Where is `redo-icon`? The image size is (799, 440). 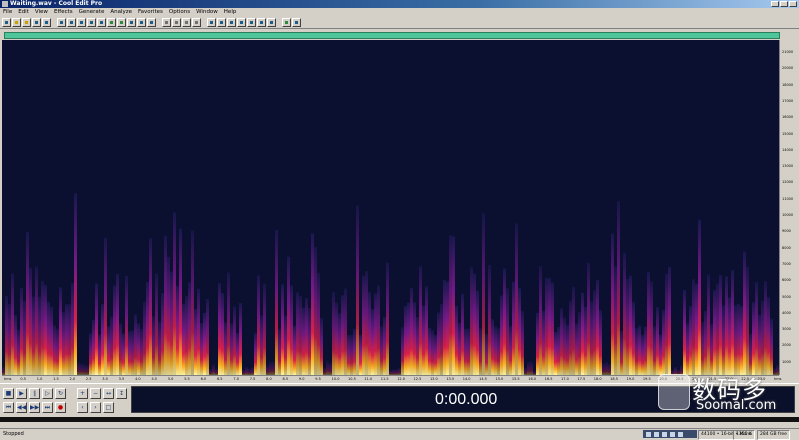 redo-icon is located at coordinates (121, 22).